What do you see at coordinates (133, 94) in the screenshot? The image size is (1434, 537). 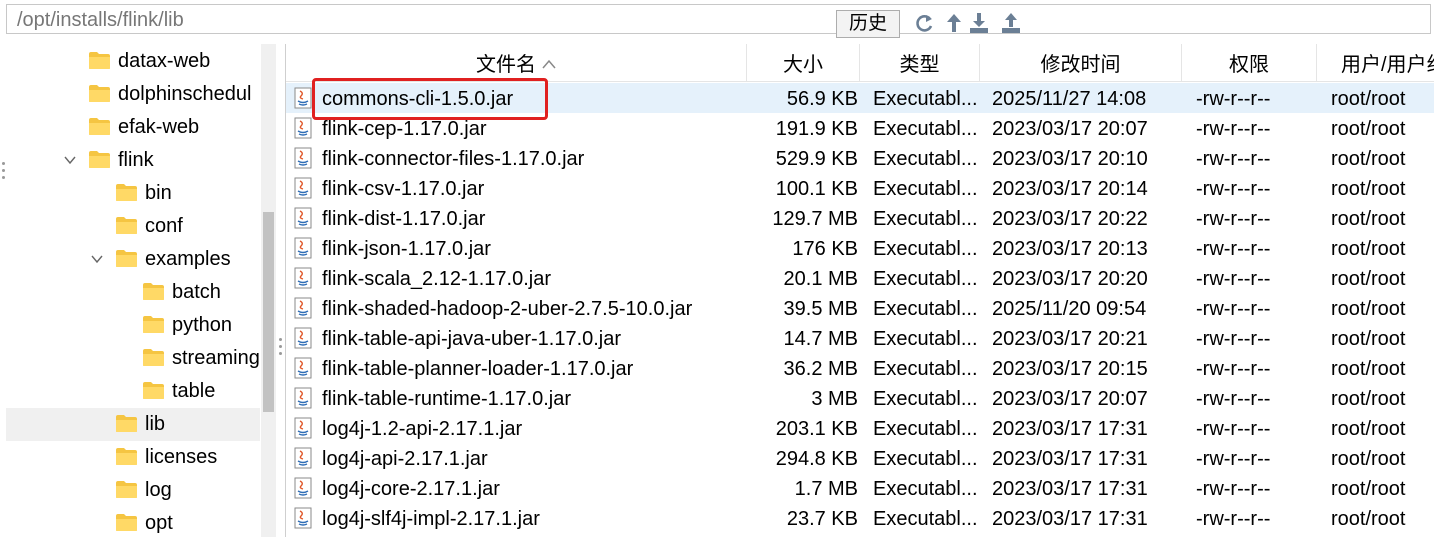 I see `tree-item-dolphinschedul: dolphinschedul` at bounding box center [133, 94].